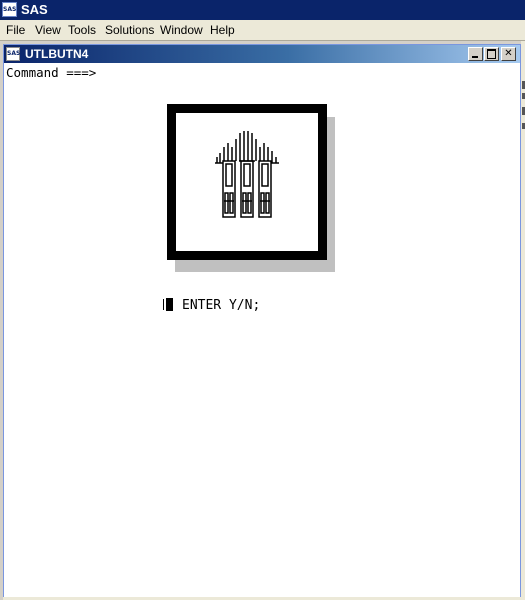  I want to click on command-line-label: Command ===>, so click(51, 73).